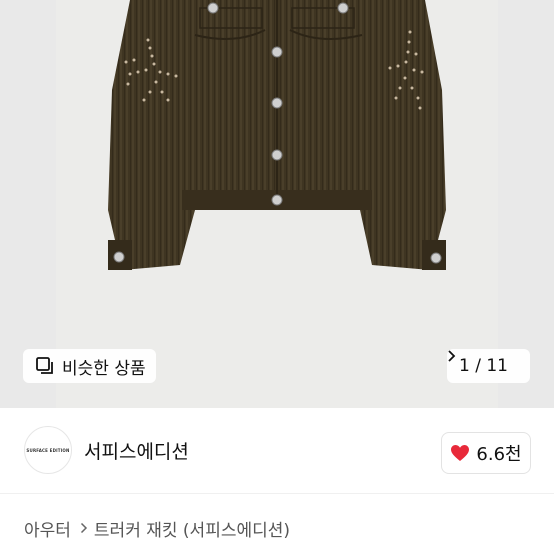  Describe the element at coordinates (483, 366) in the screenshot. I see `image-counter: 1 / 11` at that location.